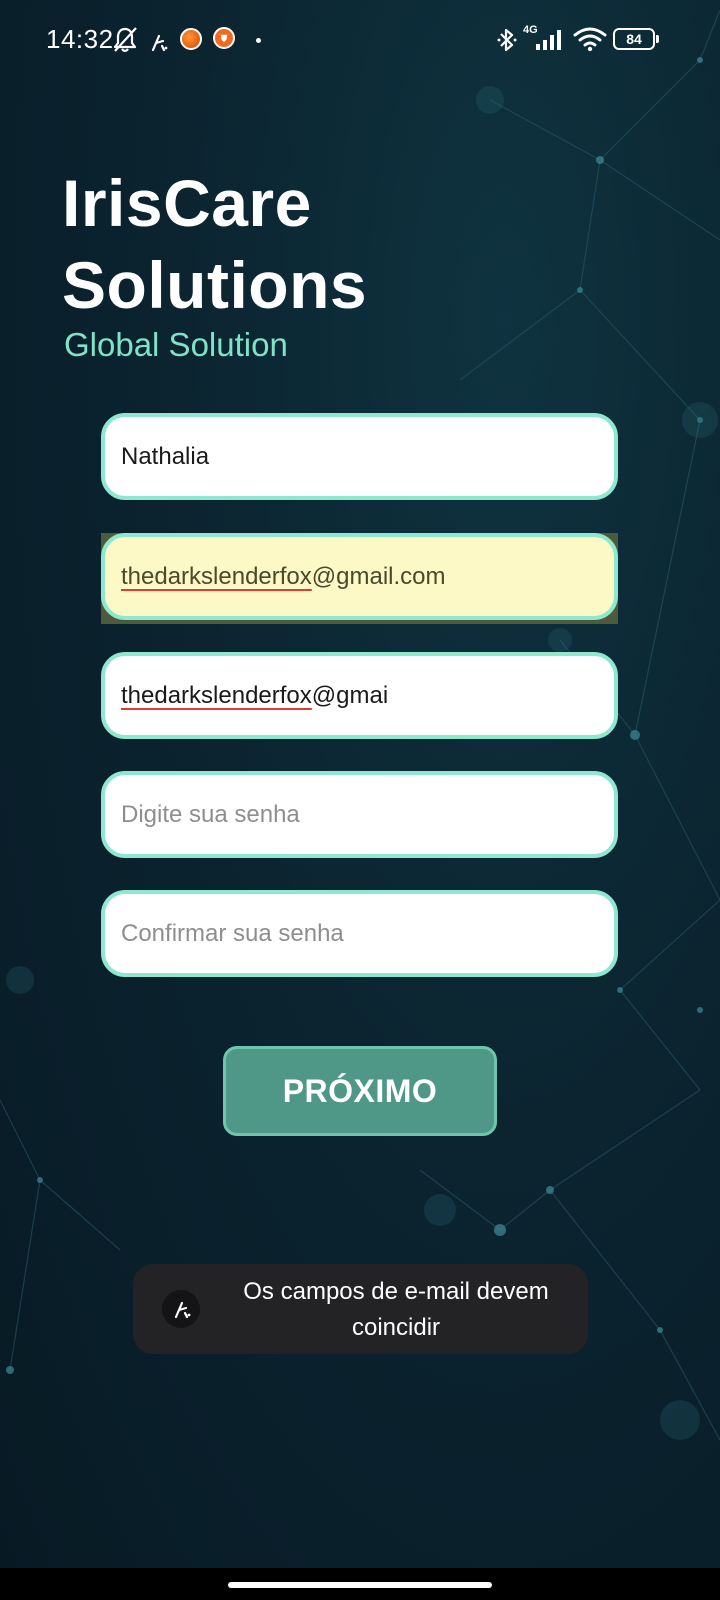  Describe the element at coordinates (191, 39) in the screenshot. I see `orange-app-icon` at that location.